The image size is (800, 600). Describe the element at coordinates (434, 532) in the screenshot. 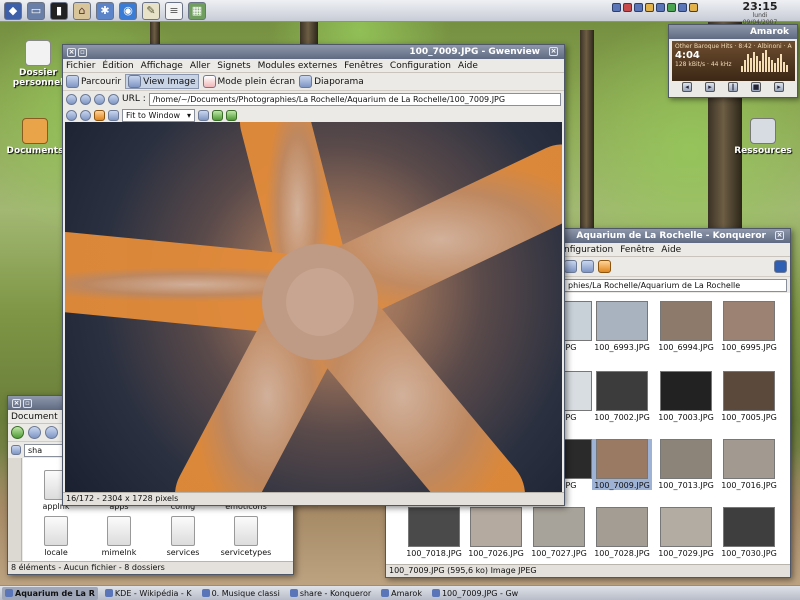

I see `file-item: 100_7018.JPG` at that location.